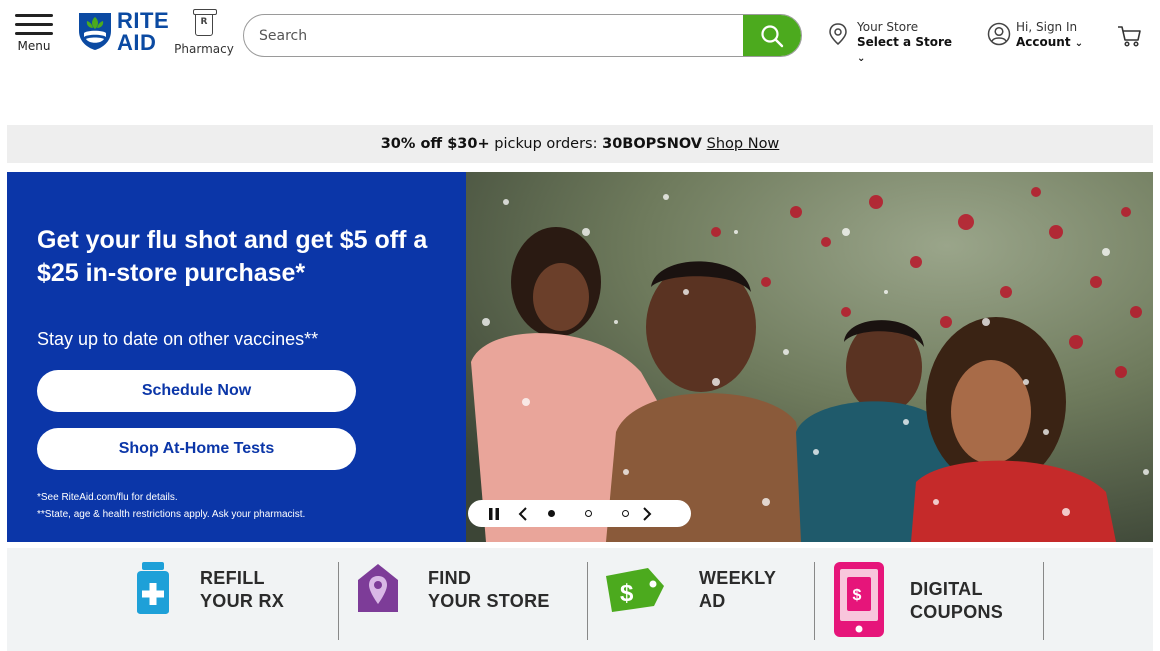  Describe the element at coordinates (178, 339) in the screenshot. I see `hero-subtitle: Stay up to date on other vaccines**` at that location.